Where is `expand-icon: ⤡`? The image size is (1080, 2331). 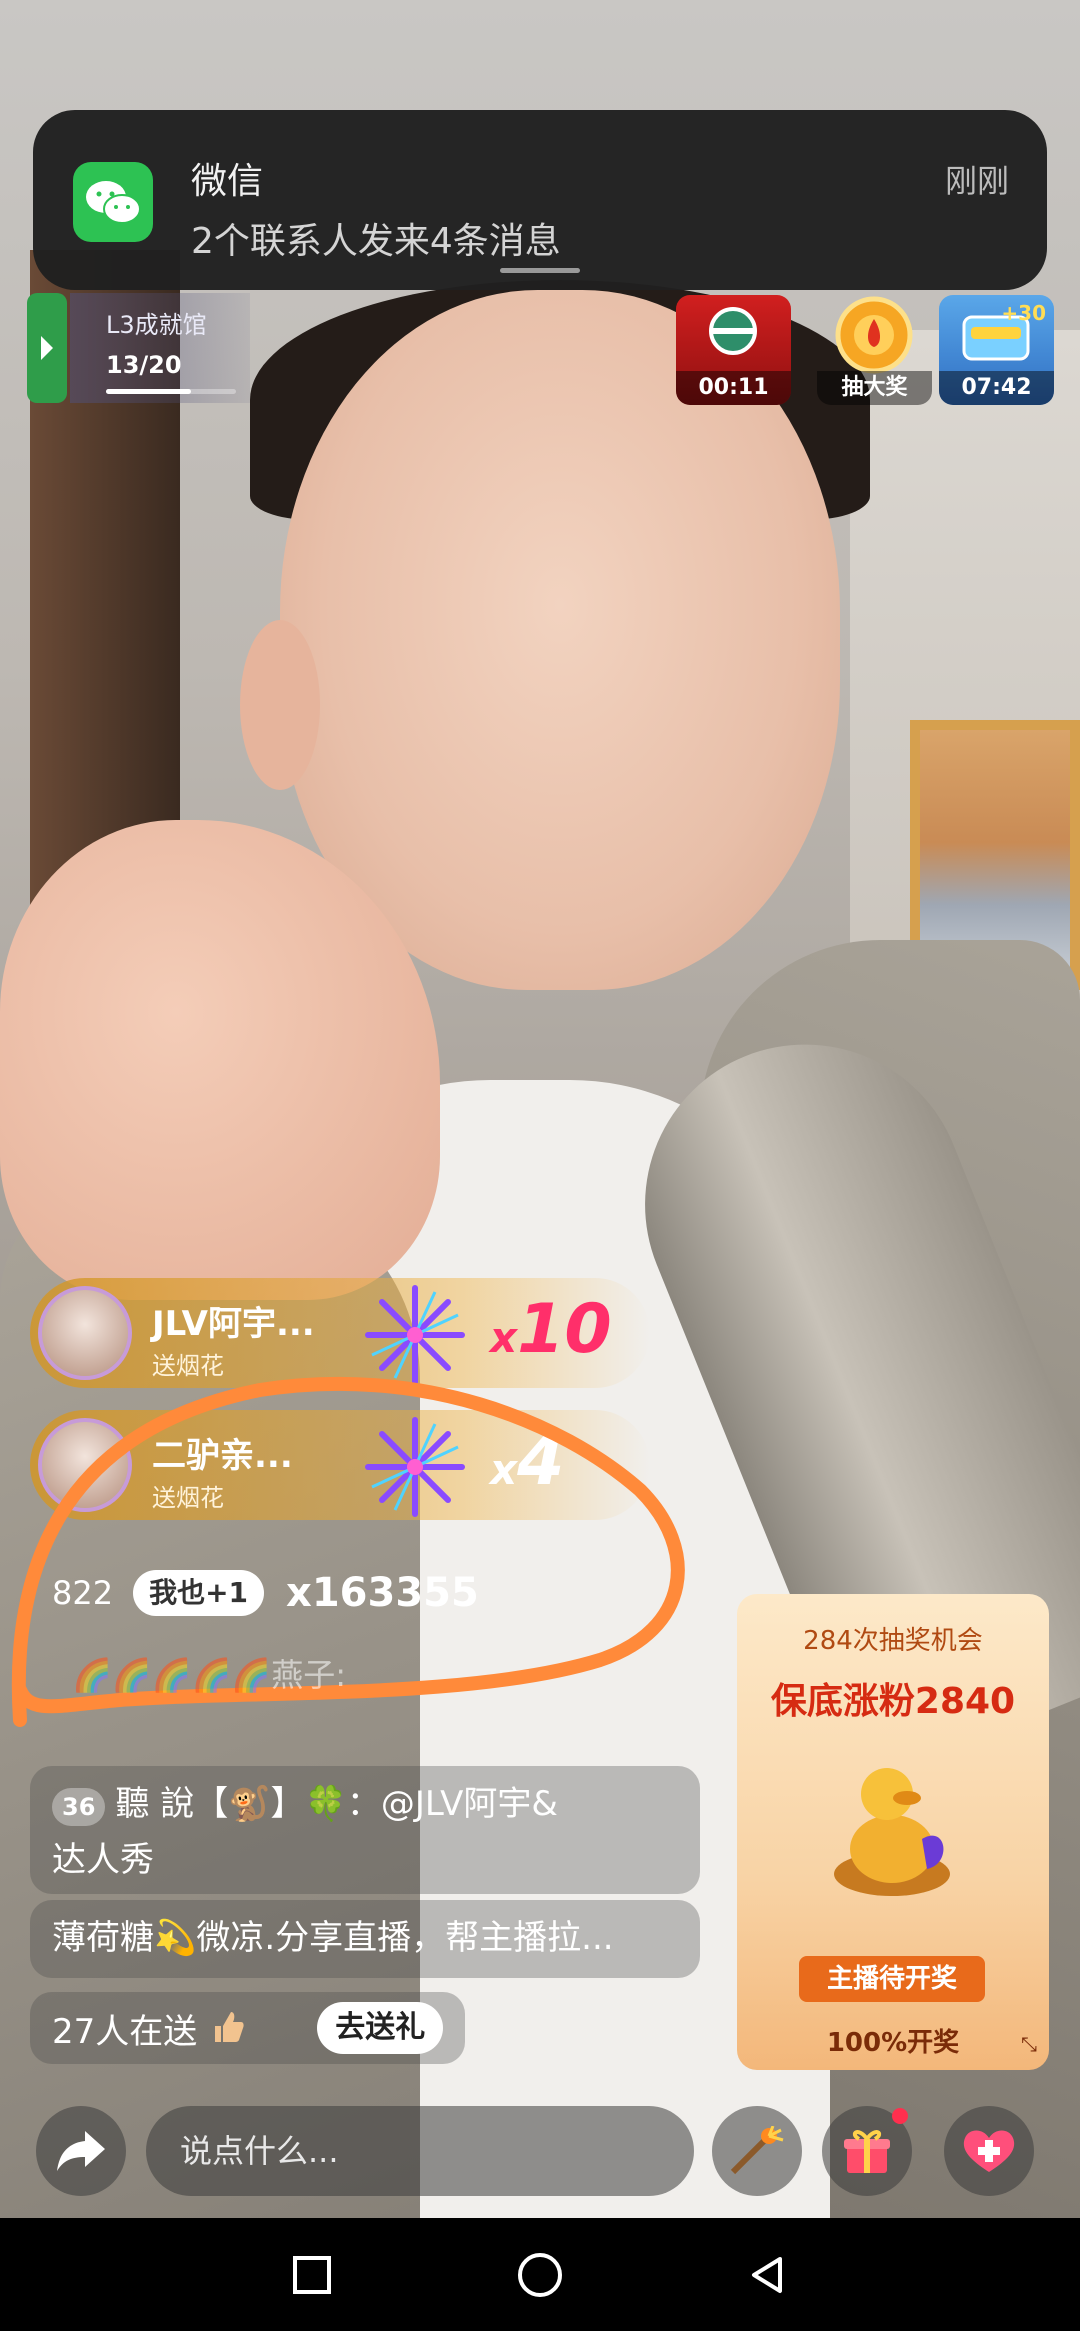 expand-icon: ⤡ is located at coordinates (1029, 2044).